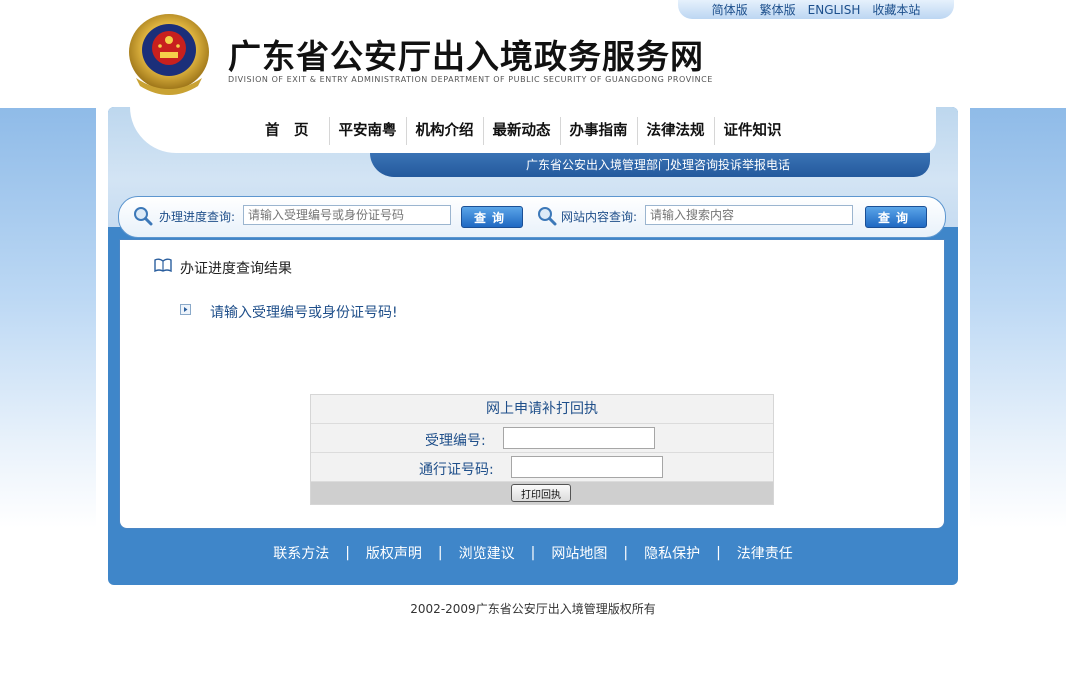 The height and width of the screenshot is (699, 1066). What do you see at coordinates (347, 215) in the screenshot?
I see `progress-query-input` at bounding box center [347, 215].